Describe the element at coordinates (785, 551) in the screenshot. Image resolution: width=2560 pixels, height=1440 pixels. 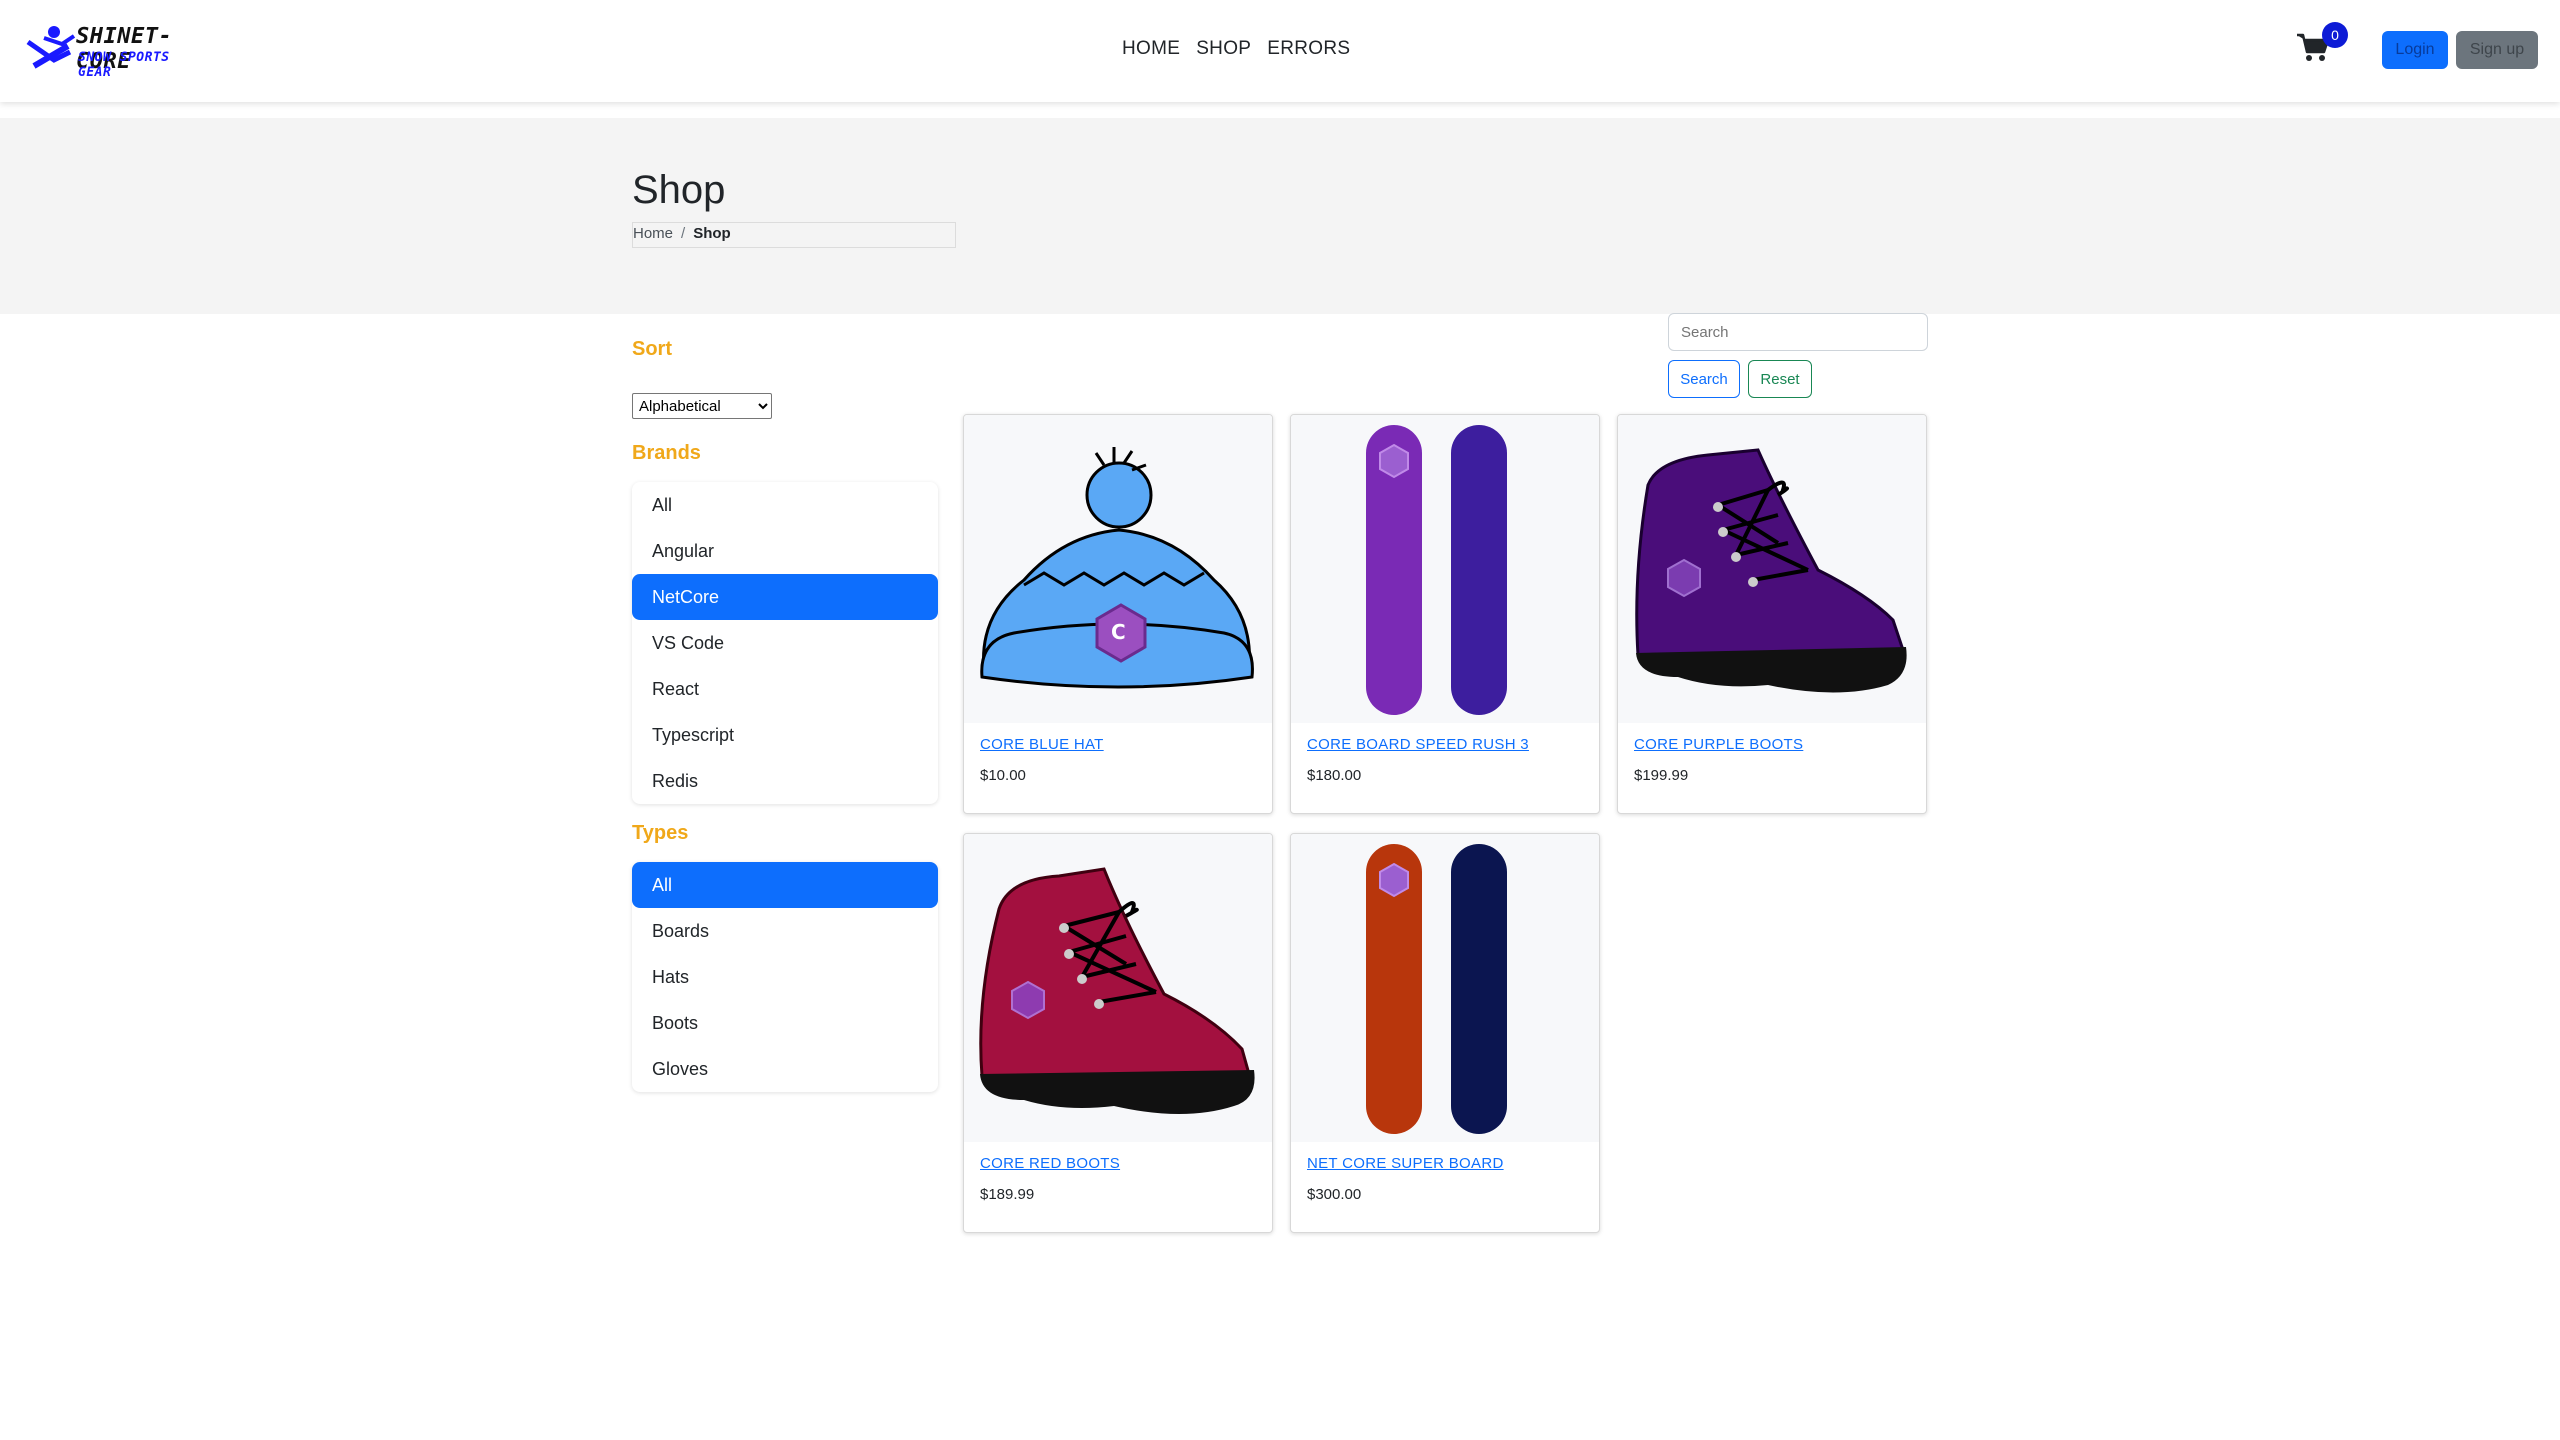
I see `brand-item-angular: Angular` at that location.